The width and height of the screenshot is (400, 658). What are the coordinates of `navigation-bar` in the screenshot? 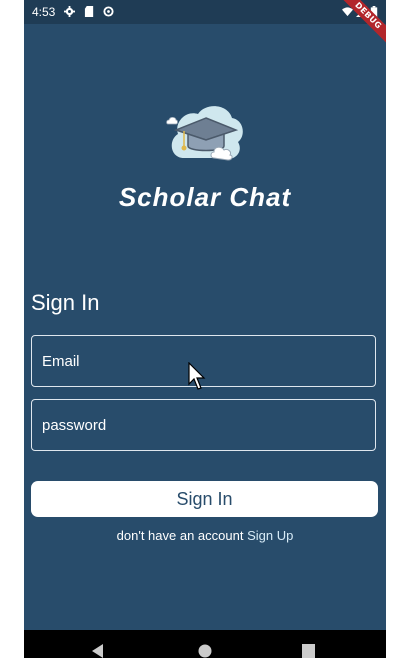 It's located at (205, 644).